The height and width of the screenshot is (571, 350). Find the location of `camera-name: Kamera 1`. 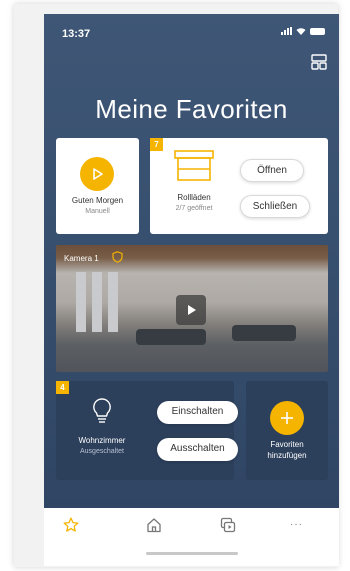

camera-name: Kamera 1 is located at coordinates (81, 258).